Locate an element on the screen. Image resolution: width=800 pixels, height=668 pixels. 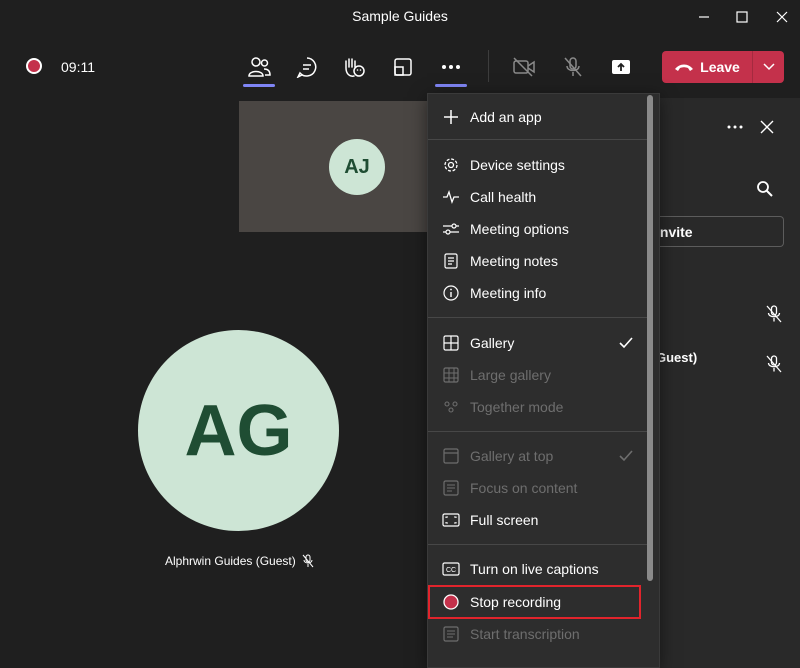
menu-item-add-app: Add an app is located at coordinates (538, 117).